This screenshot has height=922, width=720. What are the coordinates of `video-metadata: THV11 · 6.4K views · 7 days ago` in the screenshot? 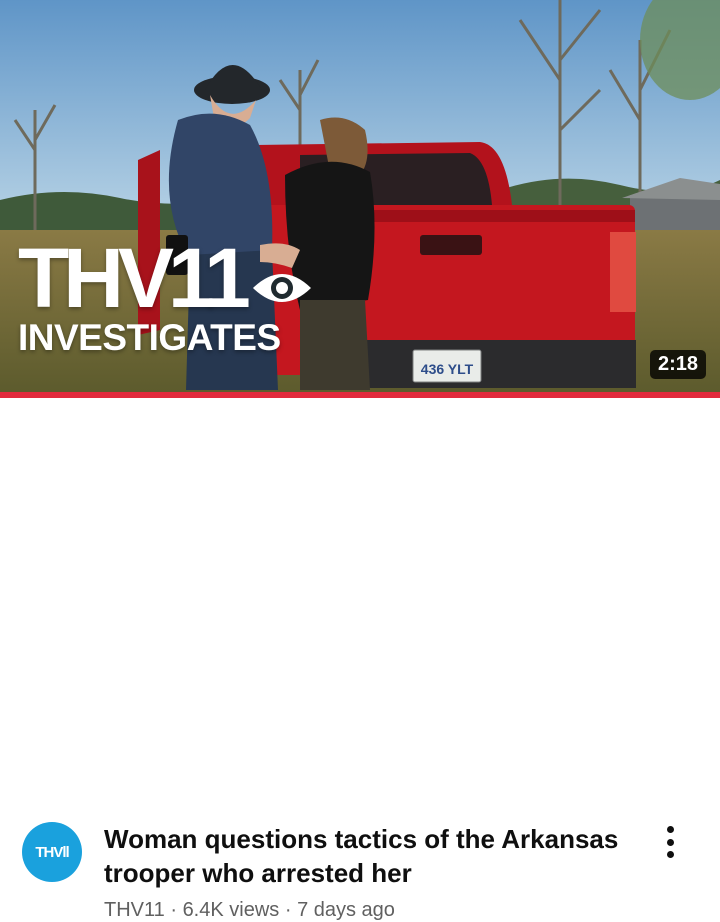 It's located at (249, 910).